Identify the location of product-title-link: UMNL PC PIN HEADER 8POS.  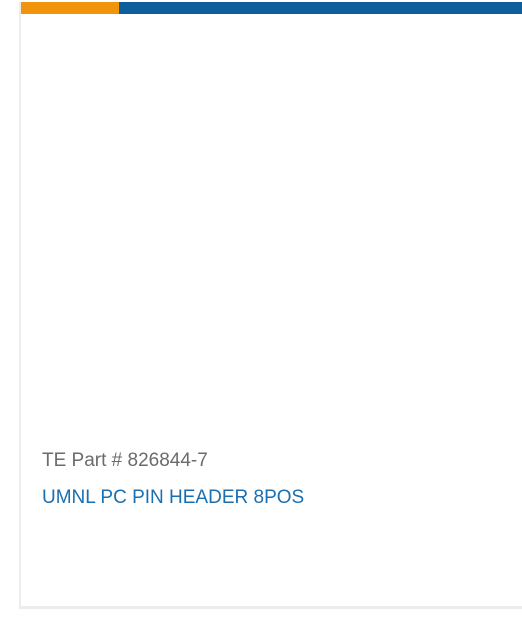
(173, 498).